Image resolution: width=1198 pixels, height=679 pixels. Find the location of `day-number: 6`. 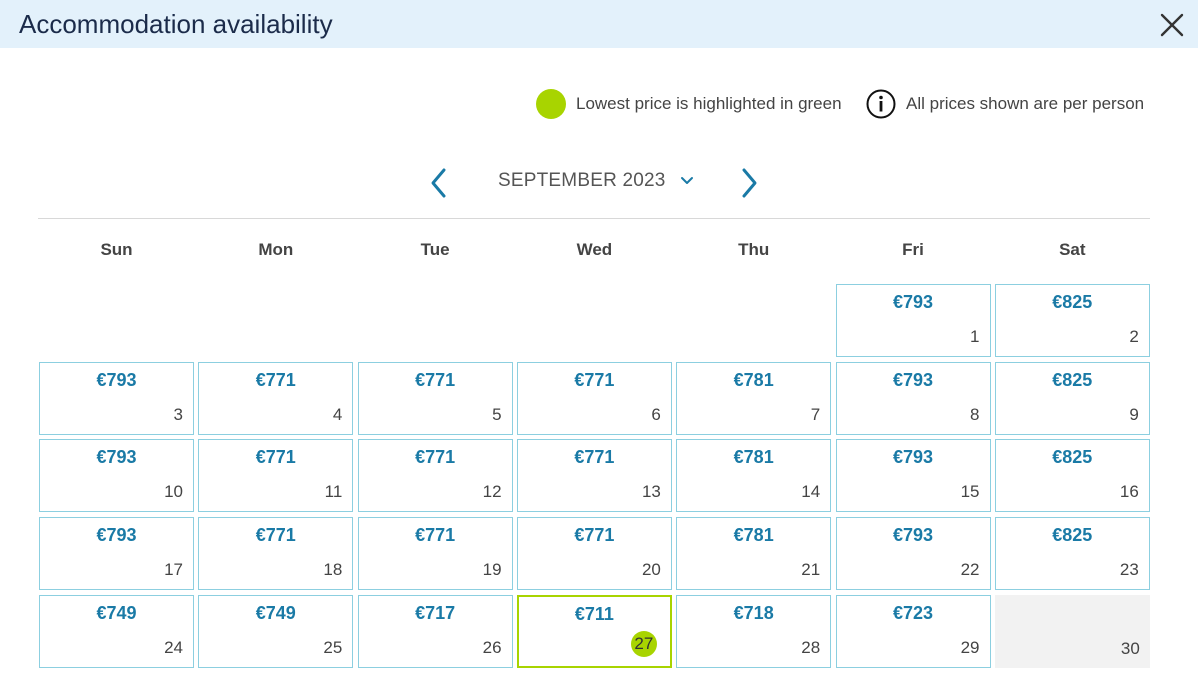

day-number: 6 is located at coordinates (656, 414).